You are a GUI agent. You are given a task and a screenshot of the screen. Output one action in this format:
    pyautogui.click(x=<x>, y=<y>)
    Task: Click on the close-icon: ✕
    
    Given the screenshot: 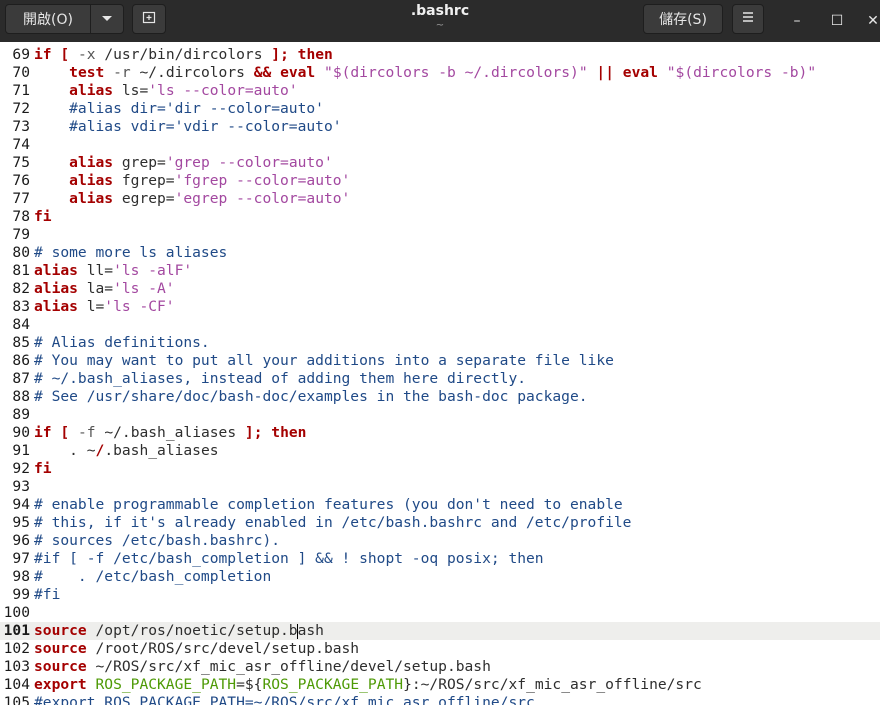 What is the action you would take?
    pyautogui.click(x=873, y=21)
    